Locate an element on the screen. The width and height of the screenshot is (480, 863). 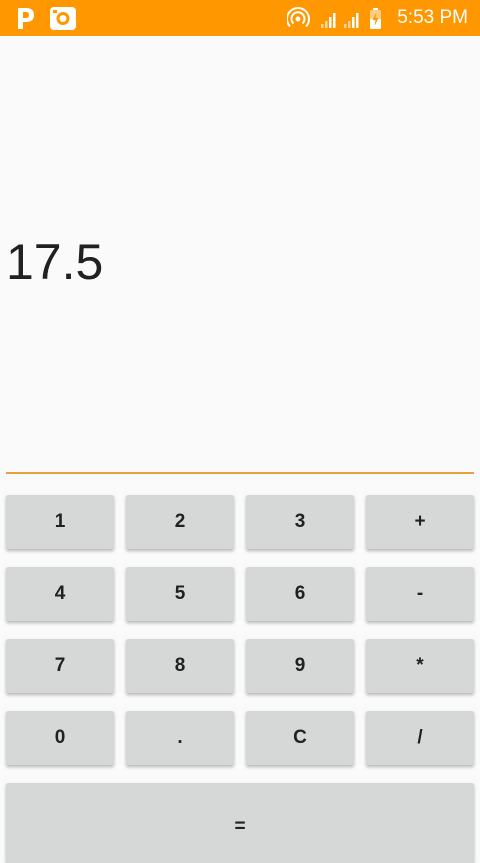
status-bar: 5:53 PM is located at coordinates (240, 18).